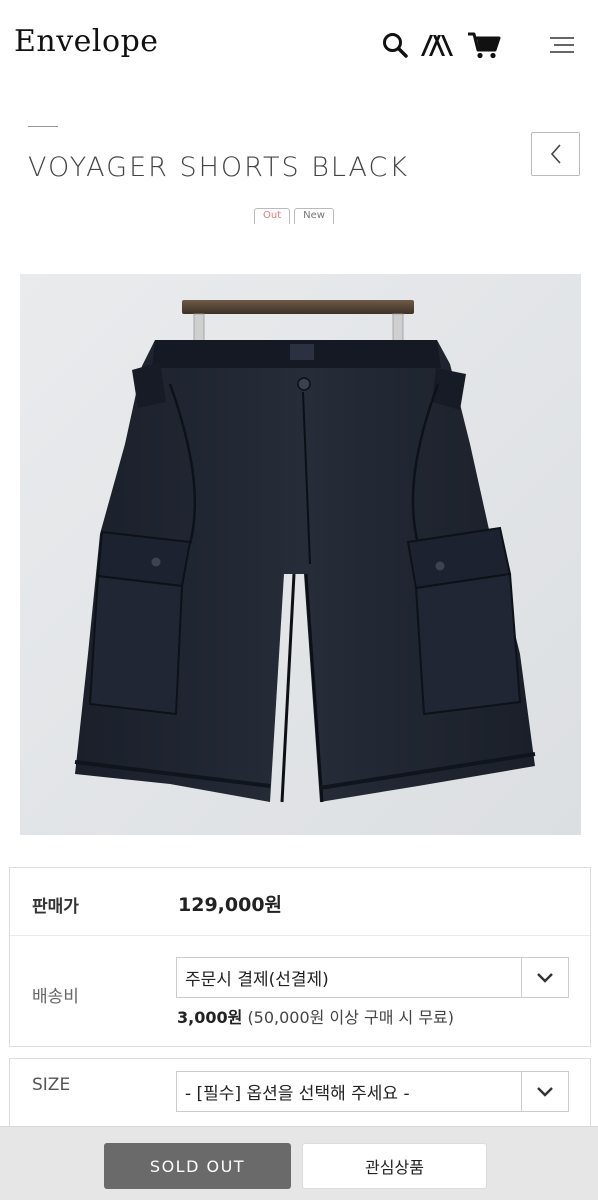 Image resolution: width=598 pixels, height=1200 pixels. I want to click on cart-icon, so click(484, 45).